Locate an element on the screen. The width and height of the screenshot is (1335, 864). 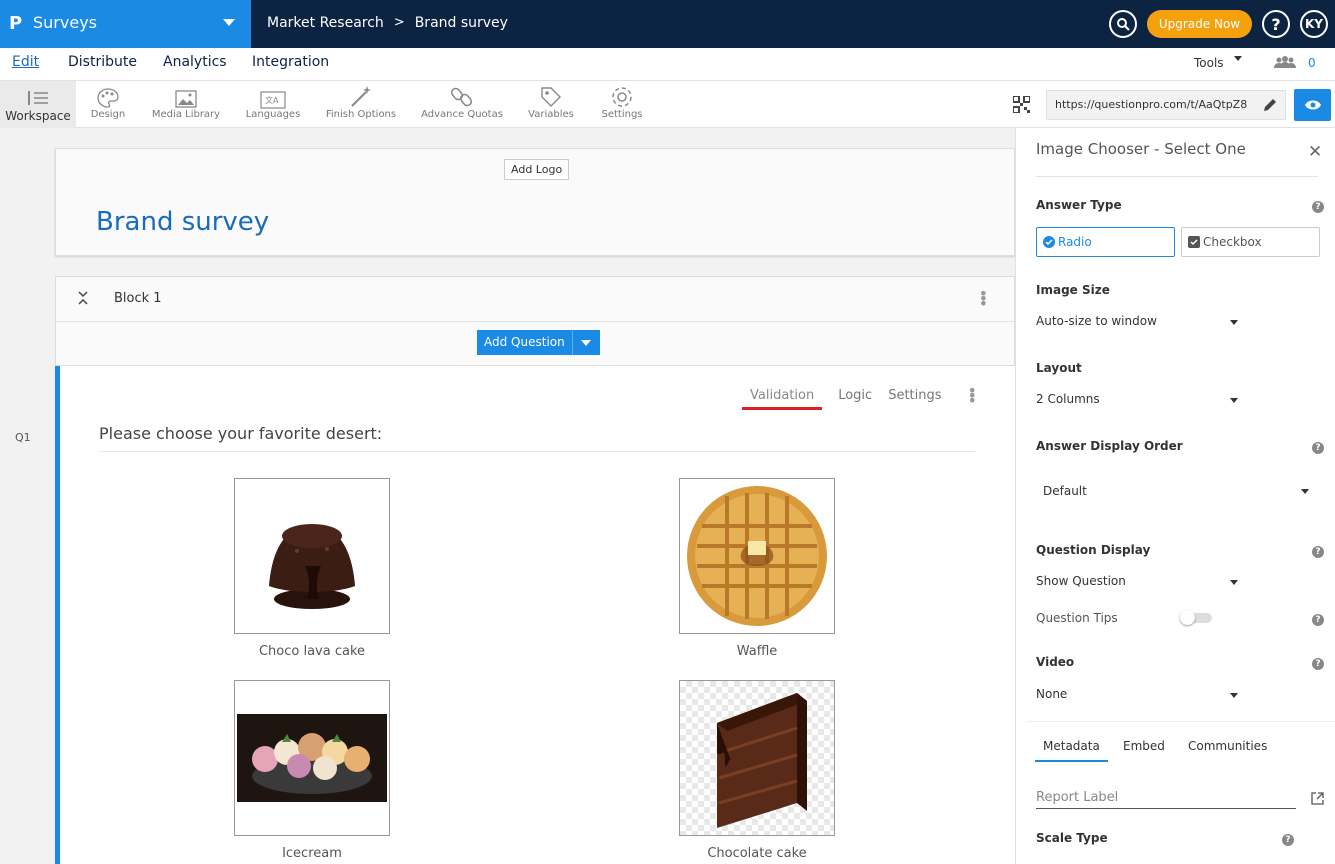
layout-select: 2 Columns is located at coordinates (1138, 399).